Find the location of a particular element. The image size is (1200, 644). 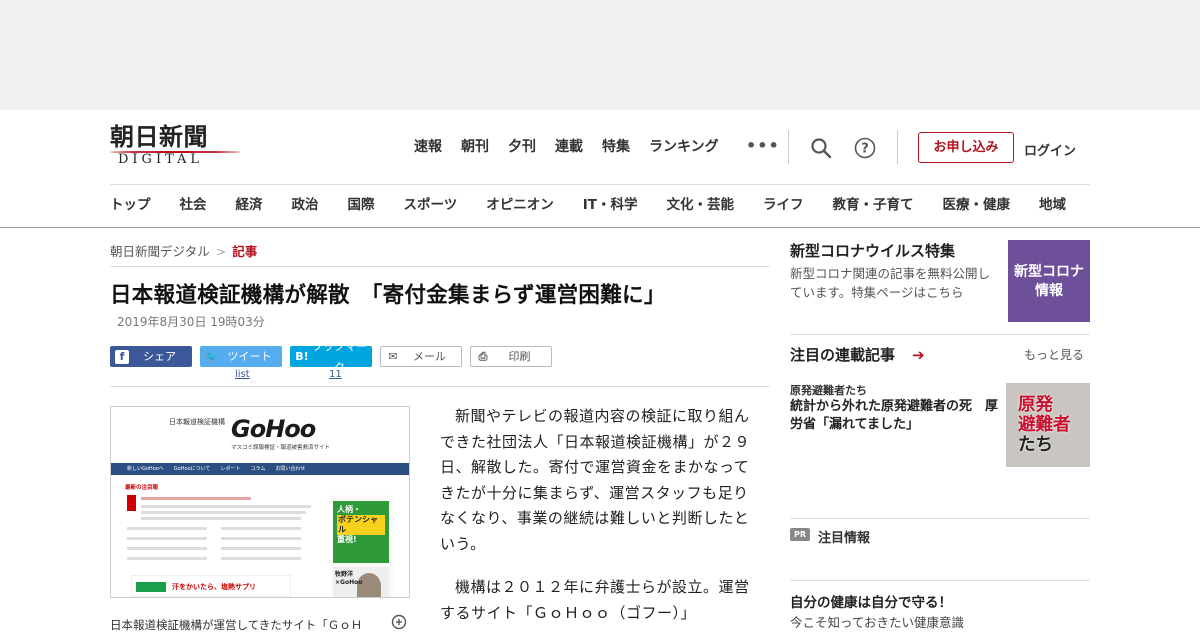

topnav-yukan: 夕刊 is located at coordinates (522, 147).